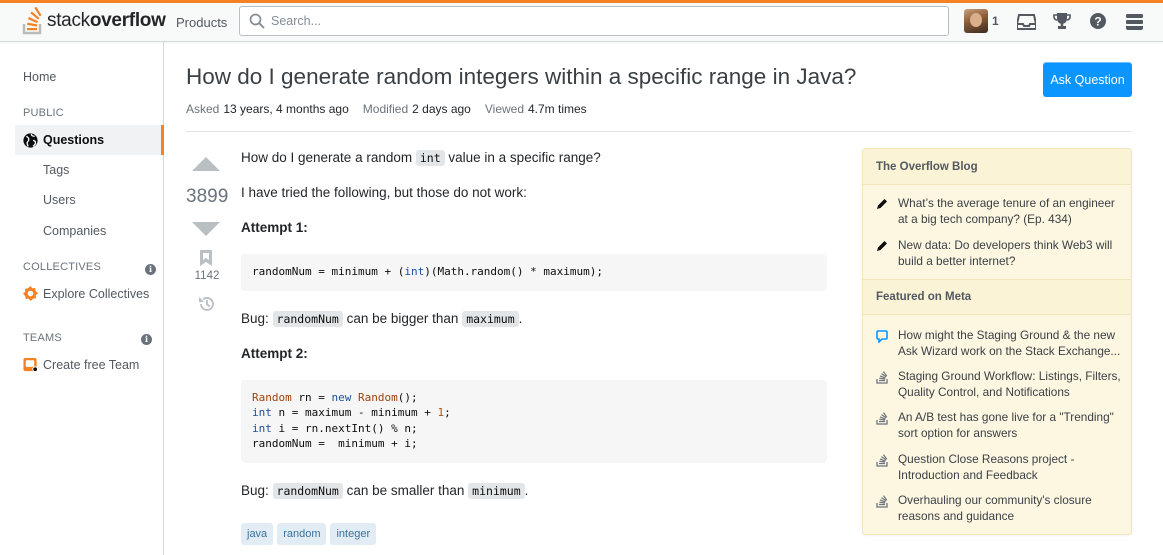  Describe the element at coordinates (74, 140) in the screenshot. I see `nav-questions-label: Questions` at that location.